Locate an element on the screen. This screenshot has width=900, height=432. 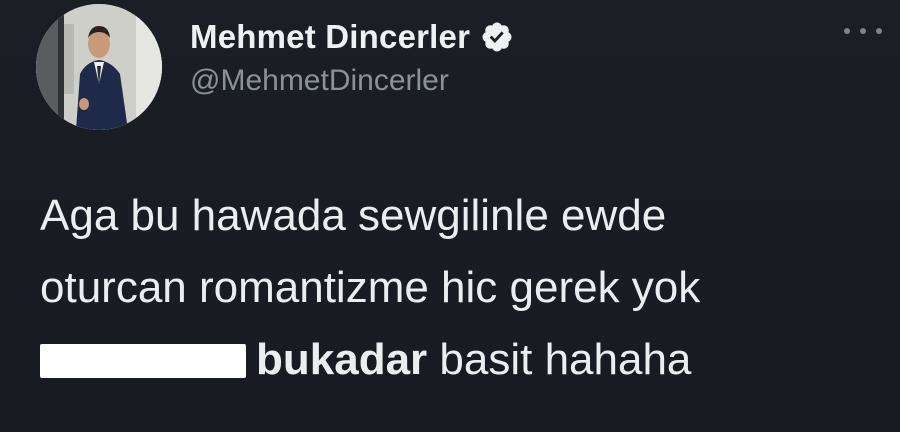
tweet-text-line-1: Aga bu hawada sewgilinle ewde is located at coordinates (353, 215).